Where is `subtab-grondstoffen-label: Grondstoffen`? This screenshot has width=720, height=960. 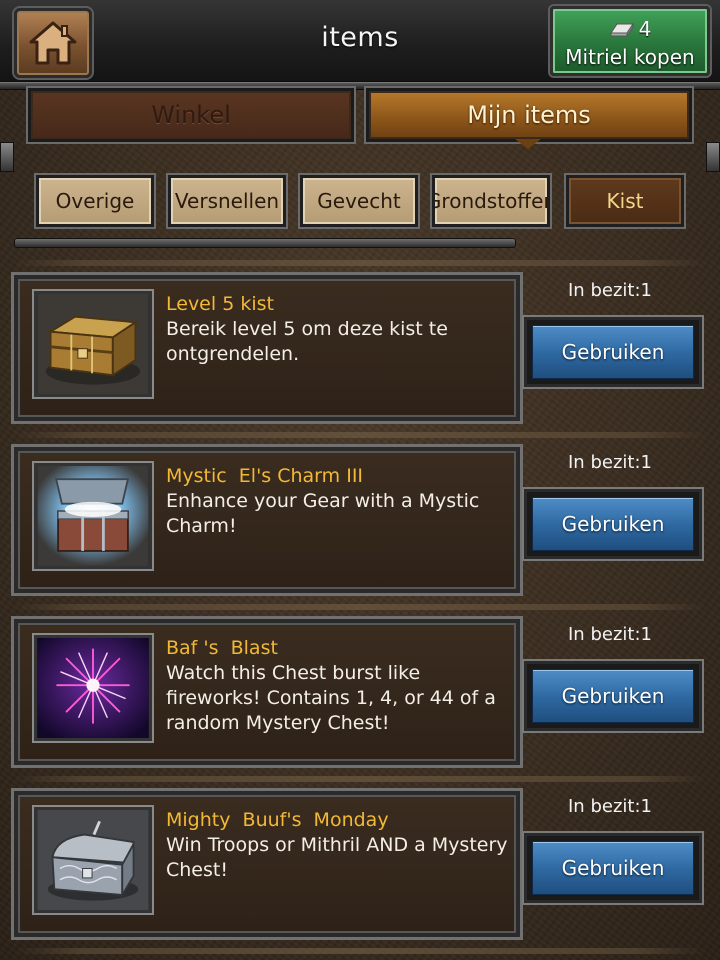 subtab-grondstoffen-label: Grondstoffen is located at coordinates (491, 201).